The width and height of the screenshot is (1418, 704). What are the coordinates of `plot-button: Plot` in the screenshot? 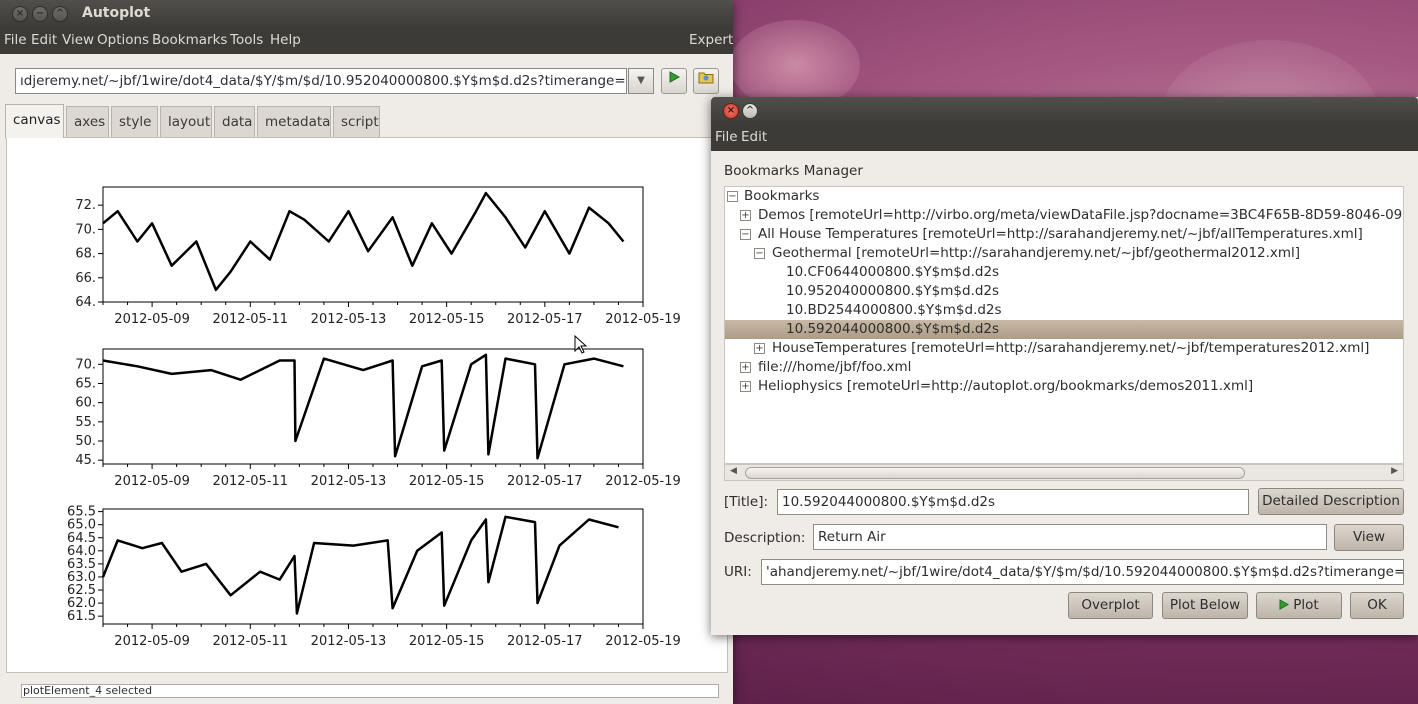 It's located at (1299, 605).